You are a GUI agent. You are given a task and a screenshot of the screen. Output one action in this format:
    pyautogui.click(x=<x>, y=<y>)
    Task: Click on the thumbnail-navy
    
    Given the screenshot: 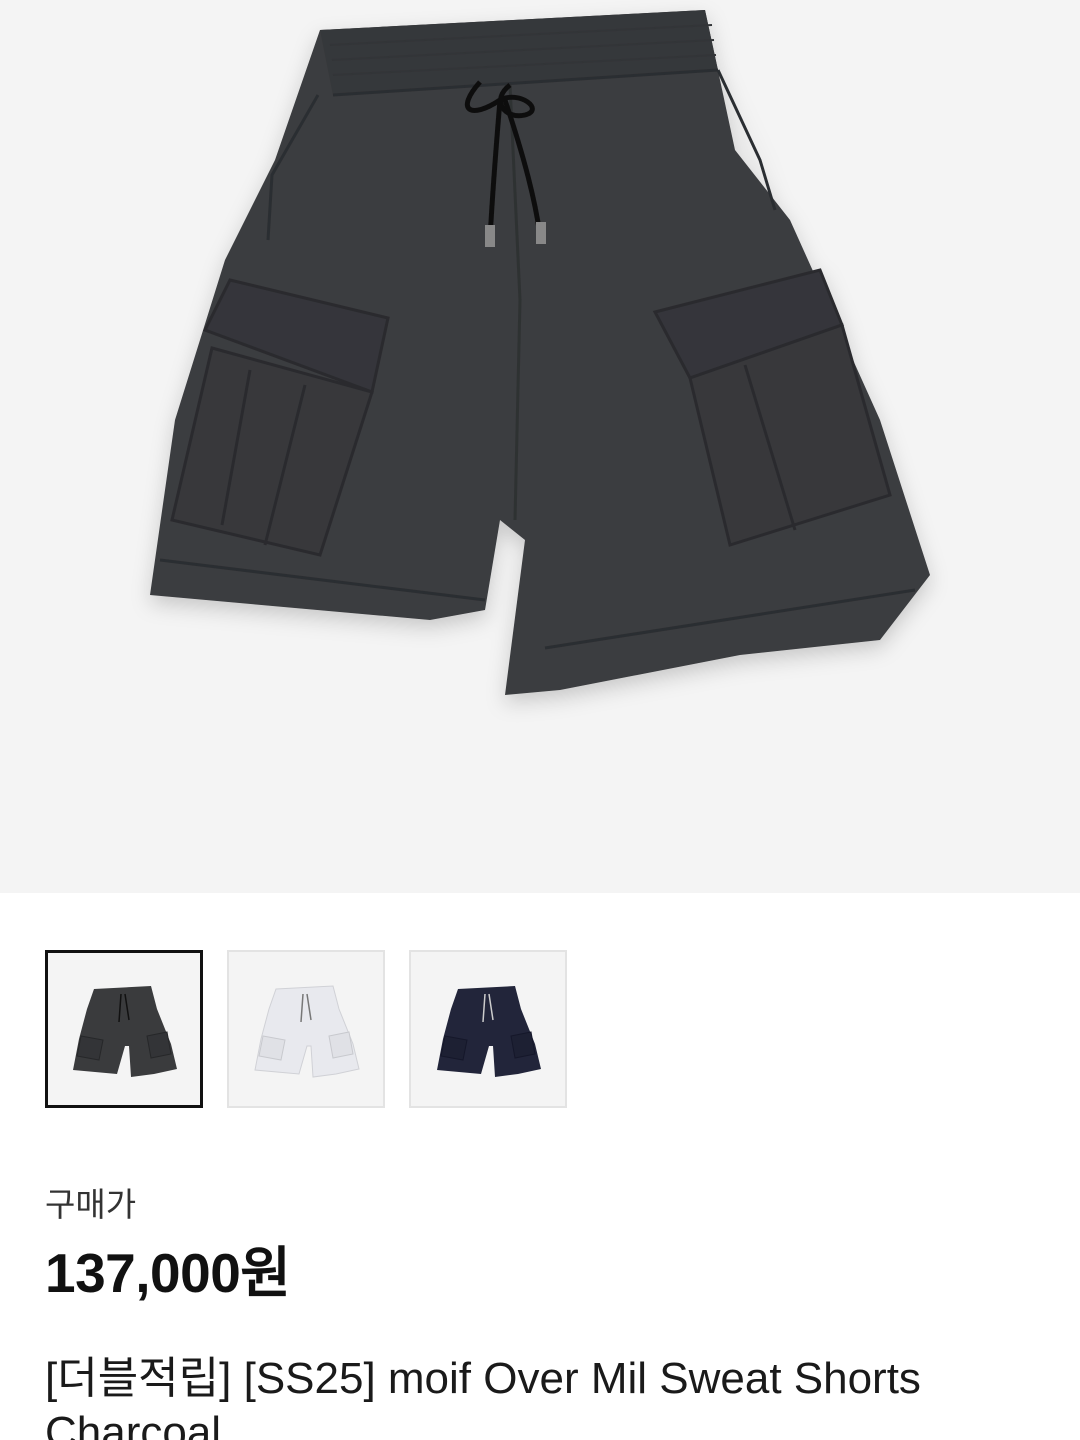 What is the action you would take?
    pyautogui.click(x=488, y=1029)
    